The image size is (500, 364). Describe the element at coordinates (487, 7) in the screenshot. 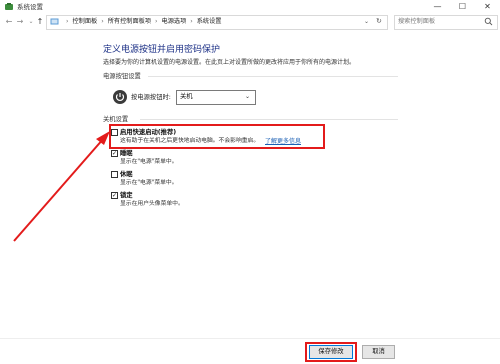

I see `close-button: ✕` at that location.